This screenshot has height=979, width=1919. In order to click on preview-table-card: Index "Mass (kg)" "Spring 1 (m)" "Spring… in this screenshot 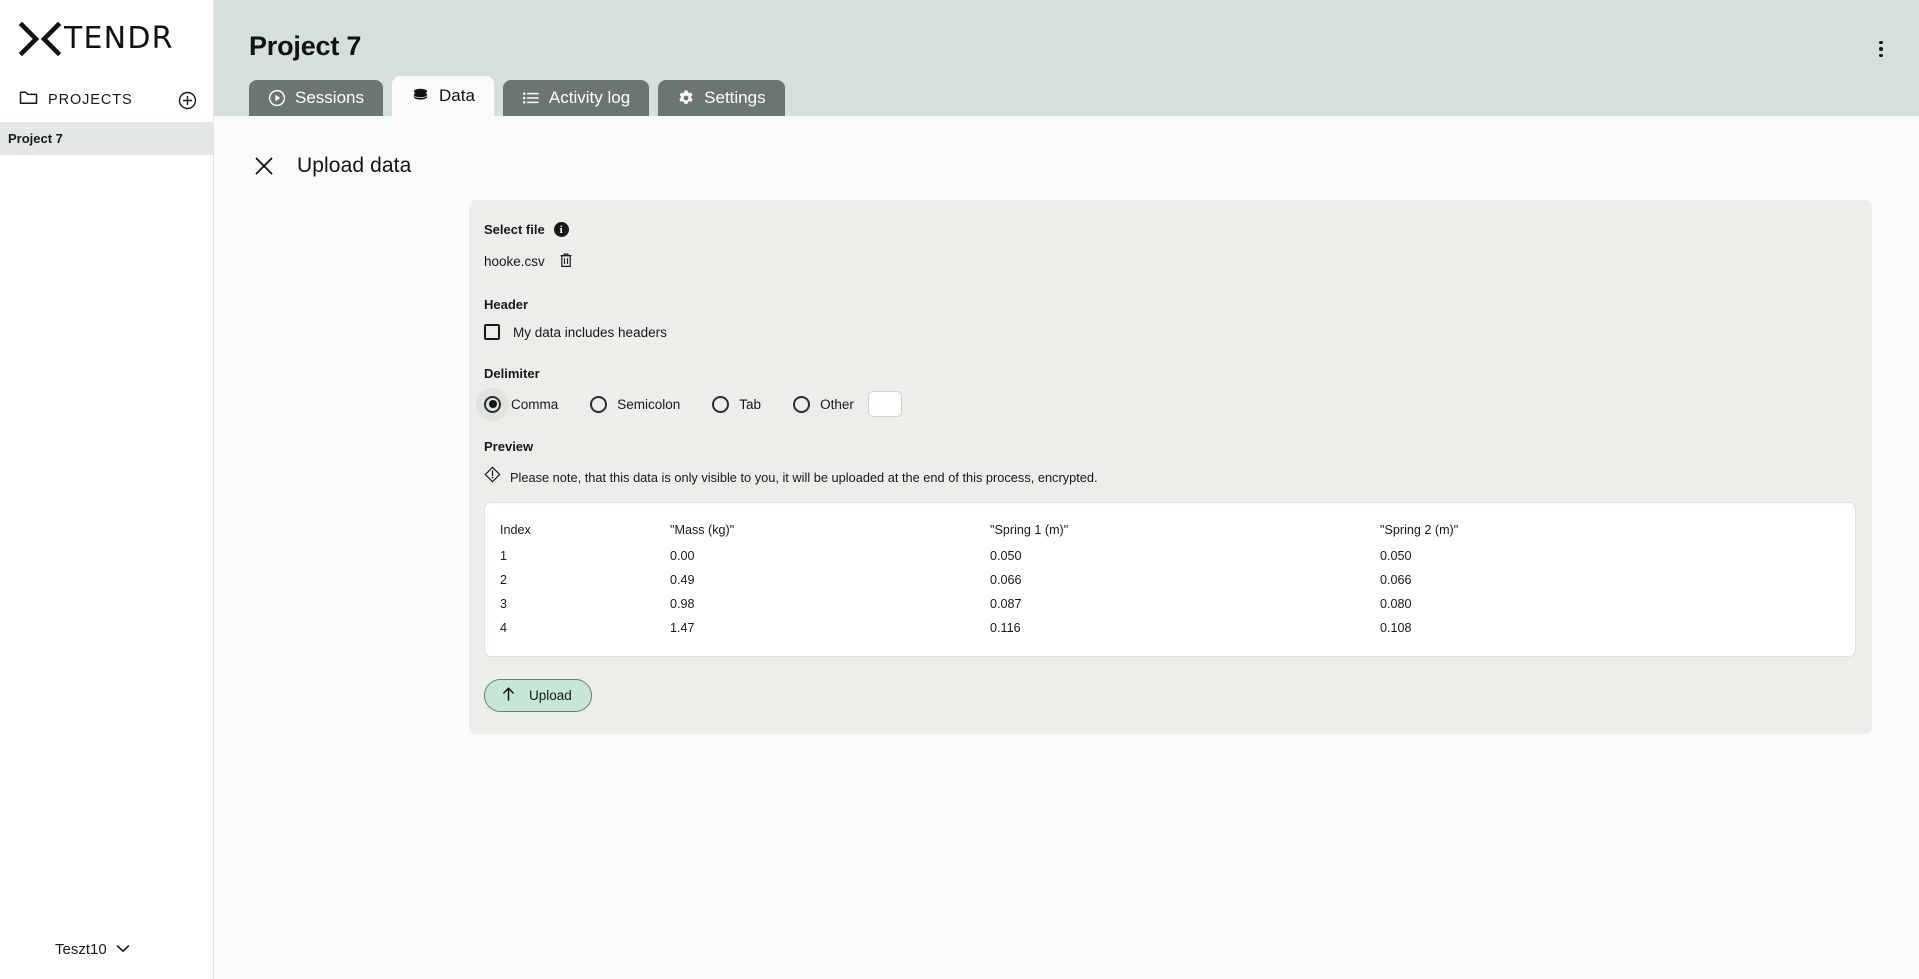, I will do `click(1170, 579)`.